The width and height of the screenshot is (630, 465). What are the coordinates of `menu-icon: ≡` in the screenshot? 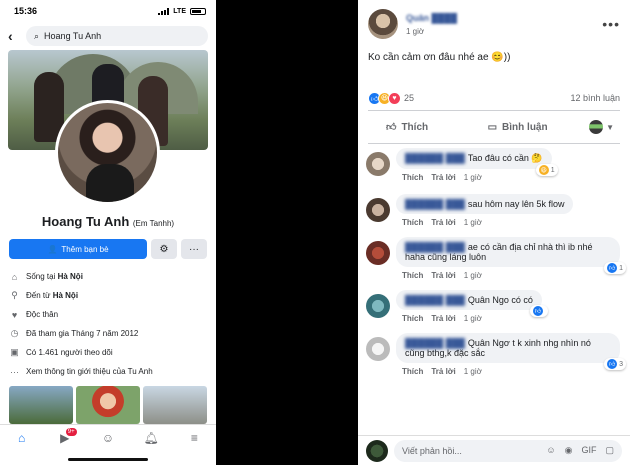 It's located at (194, 437).